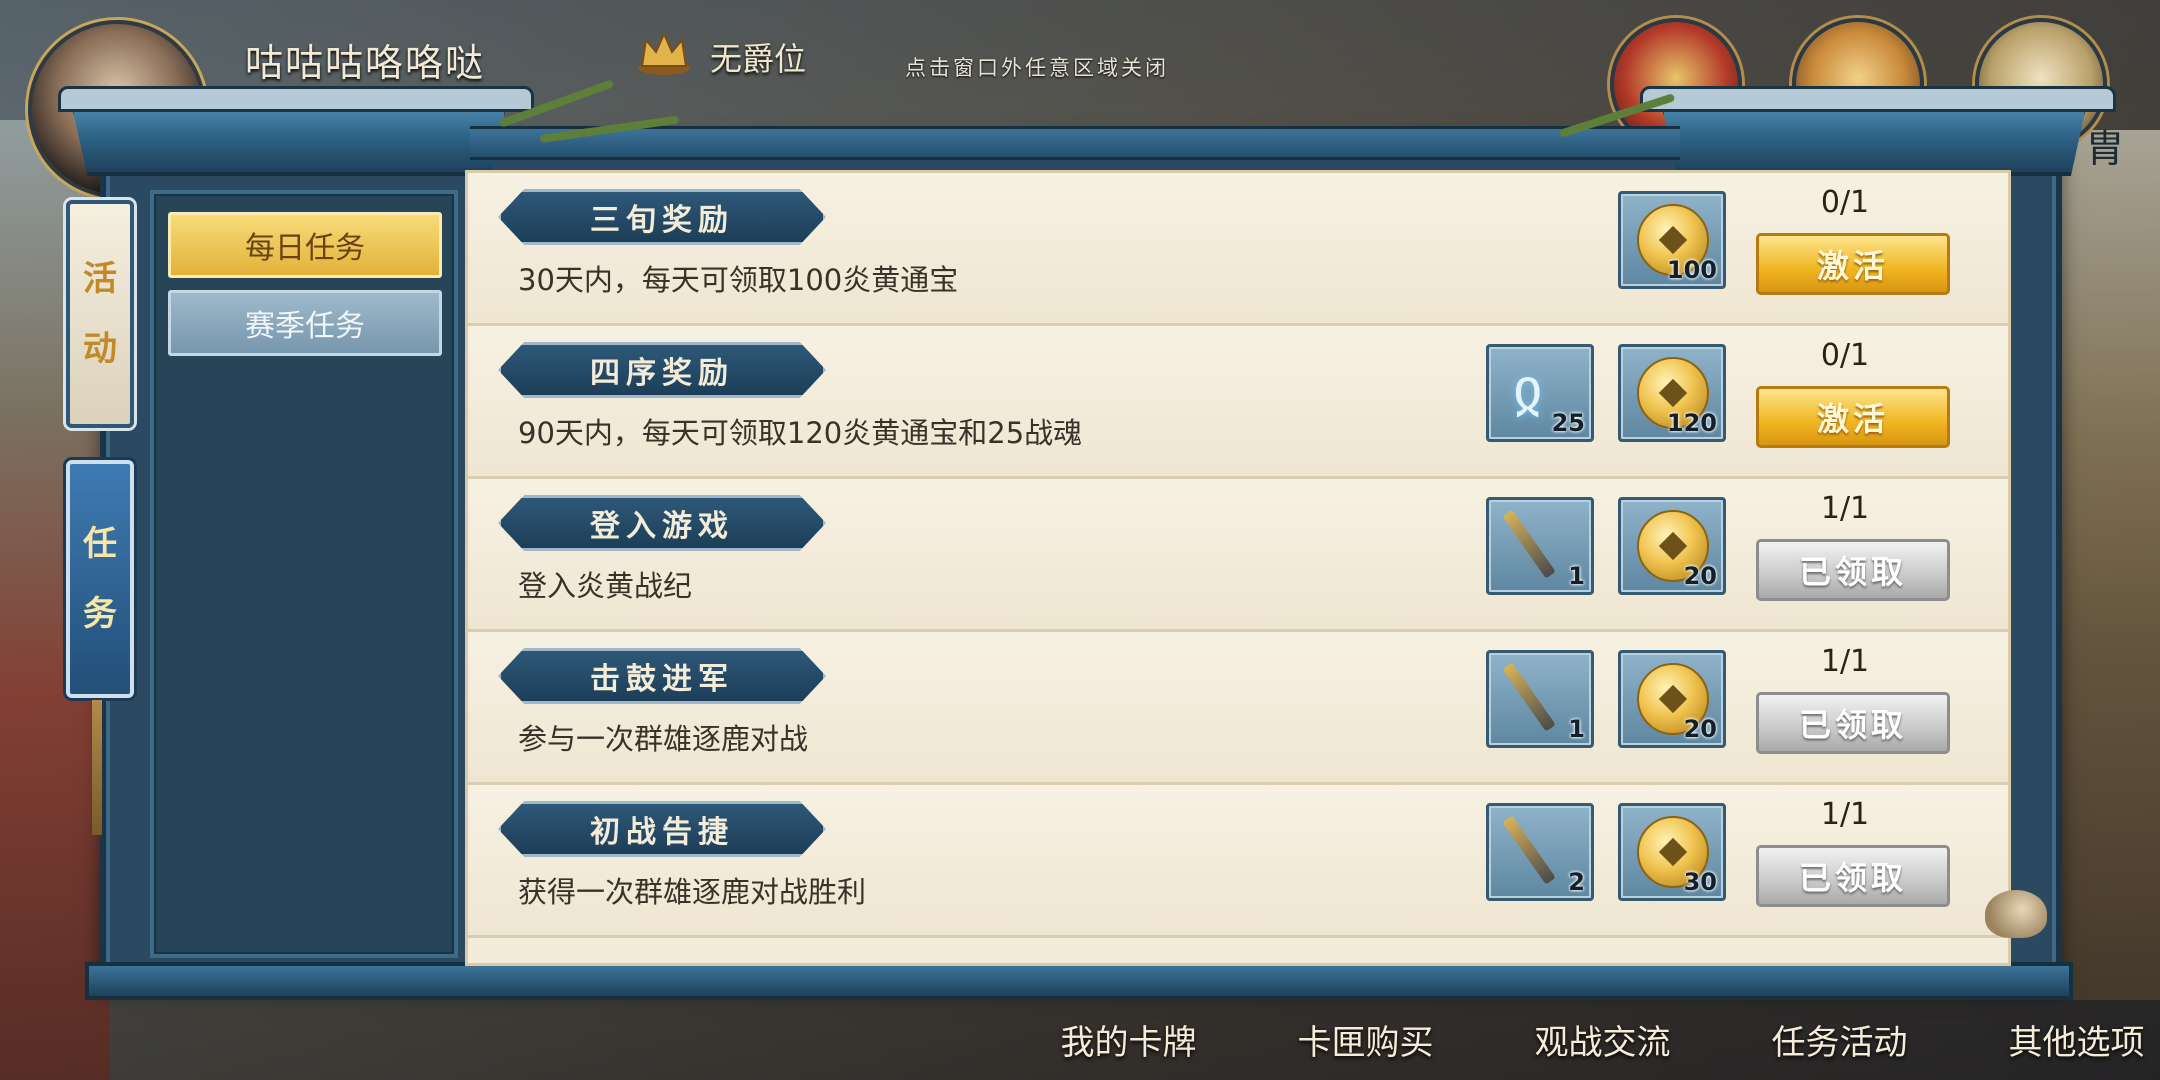 The width and height of the screenshot is (2160, 1080). I want to click on task-title: 登入游戏, so click(662, 523).